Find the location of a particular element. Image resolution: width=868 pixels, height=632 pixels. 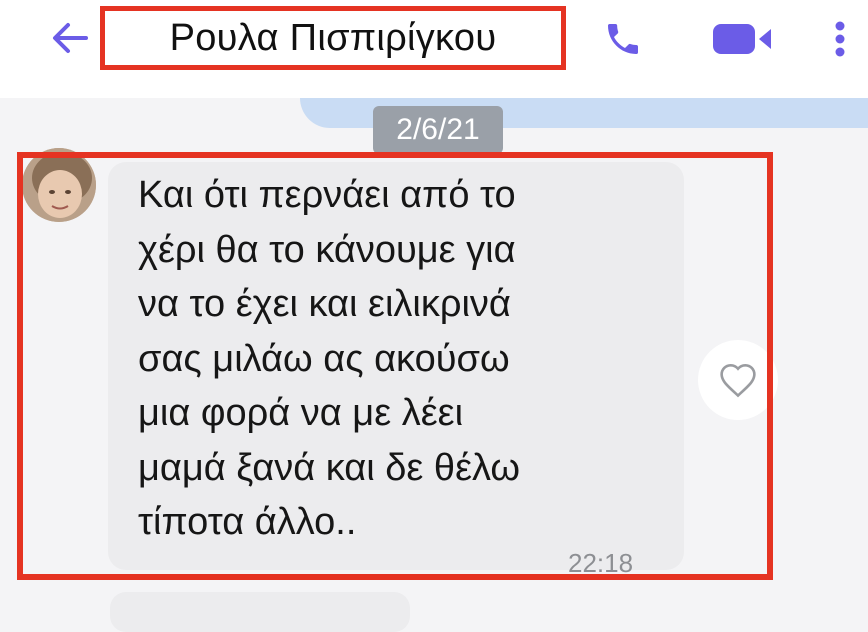

video-call-button is located at coordinates (742, 39).